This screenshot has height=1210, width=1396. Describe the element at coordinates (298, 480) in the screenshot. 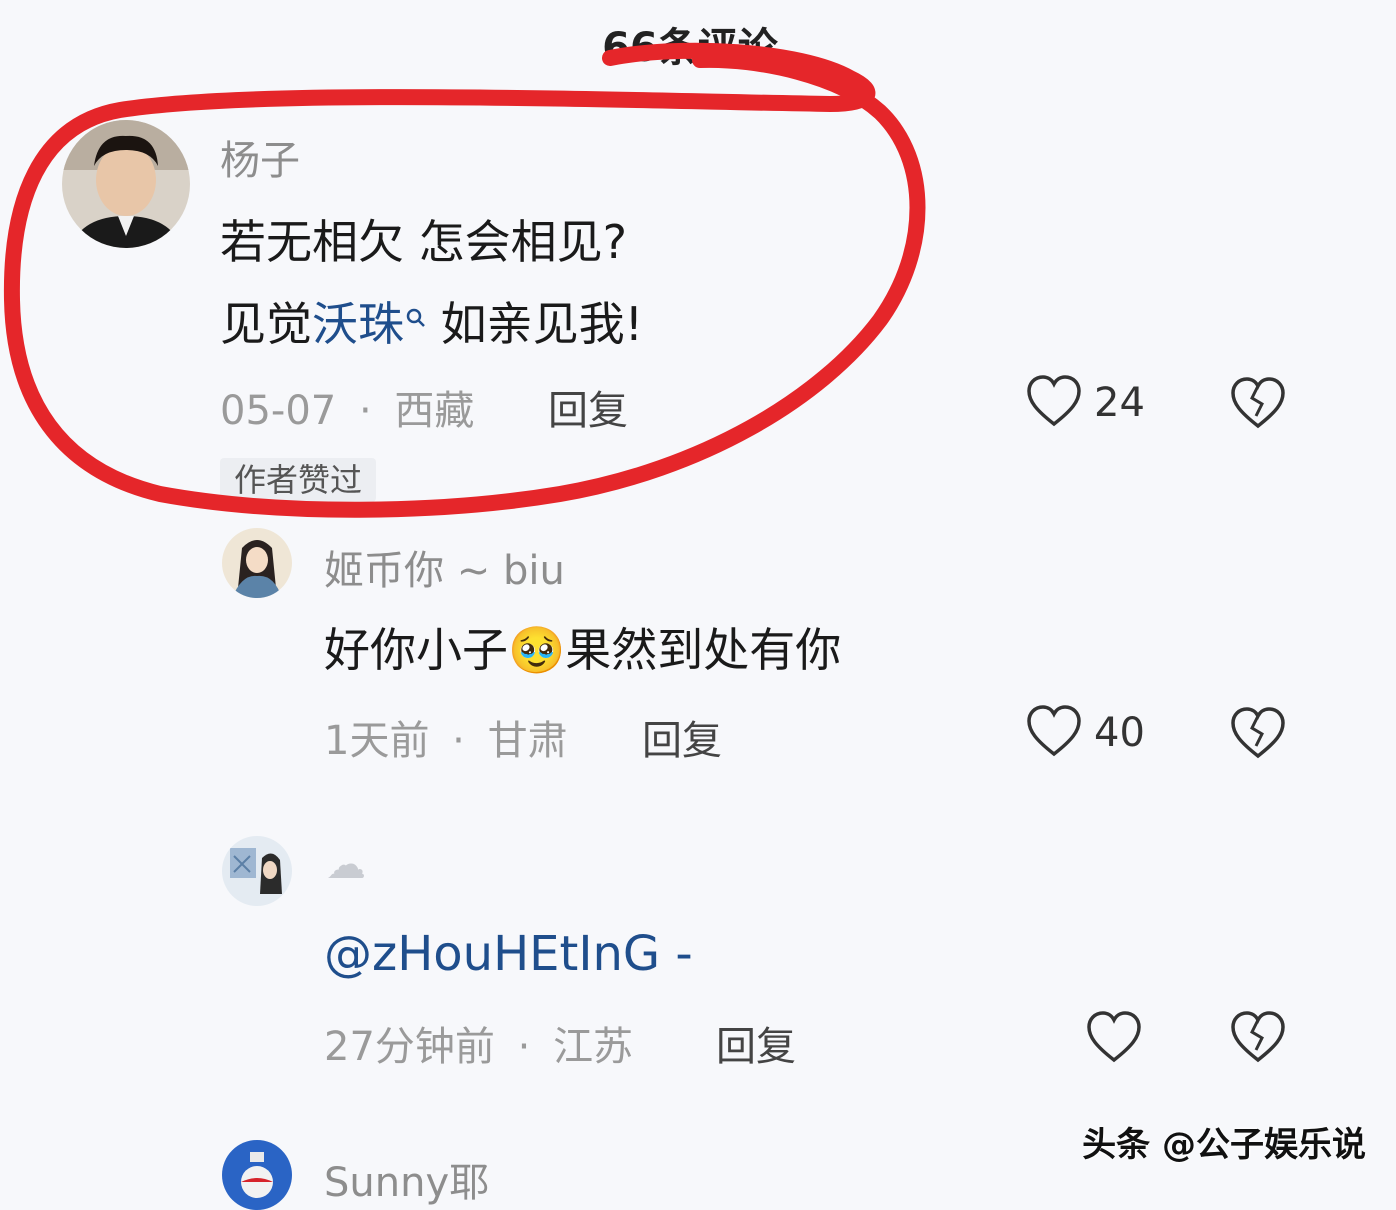

I see `author-liked-badge: 作者赞过` at that location.